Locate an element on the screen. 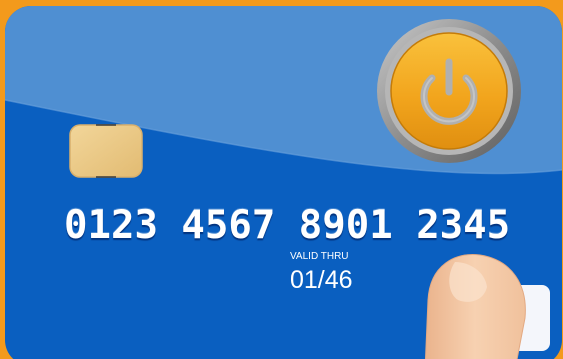 The height and width of the screenshot is (359, 563). power-button is located at coordinates (449, 91).